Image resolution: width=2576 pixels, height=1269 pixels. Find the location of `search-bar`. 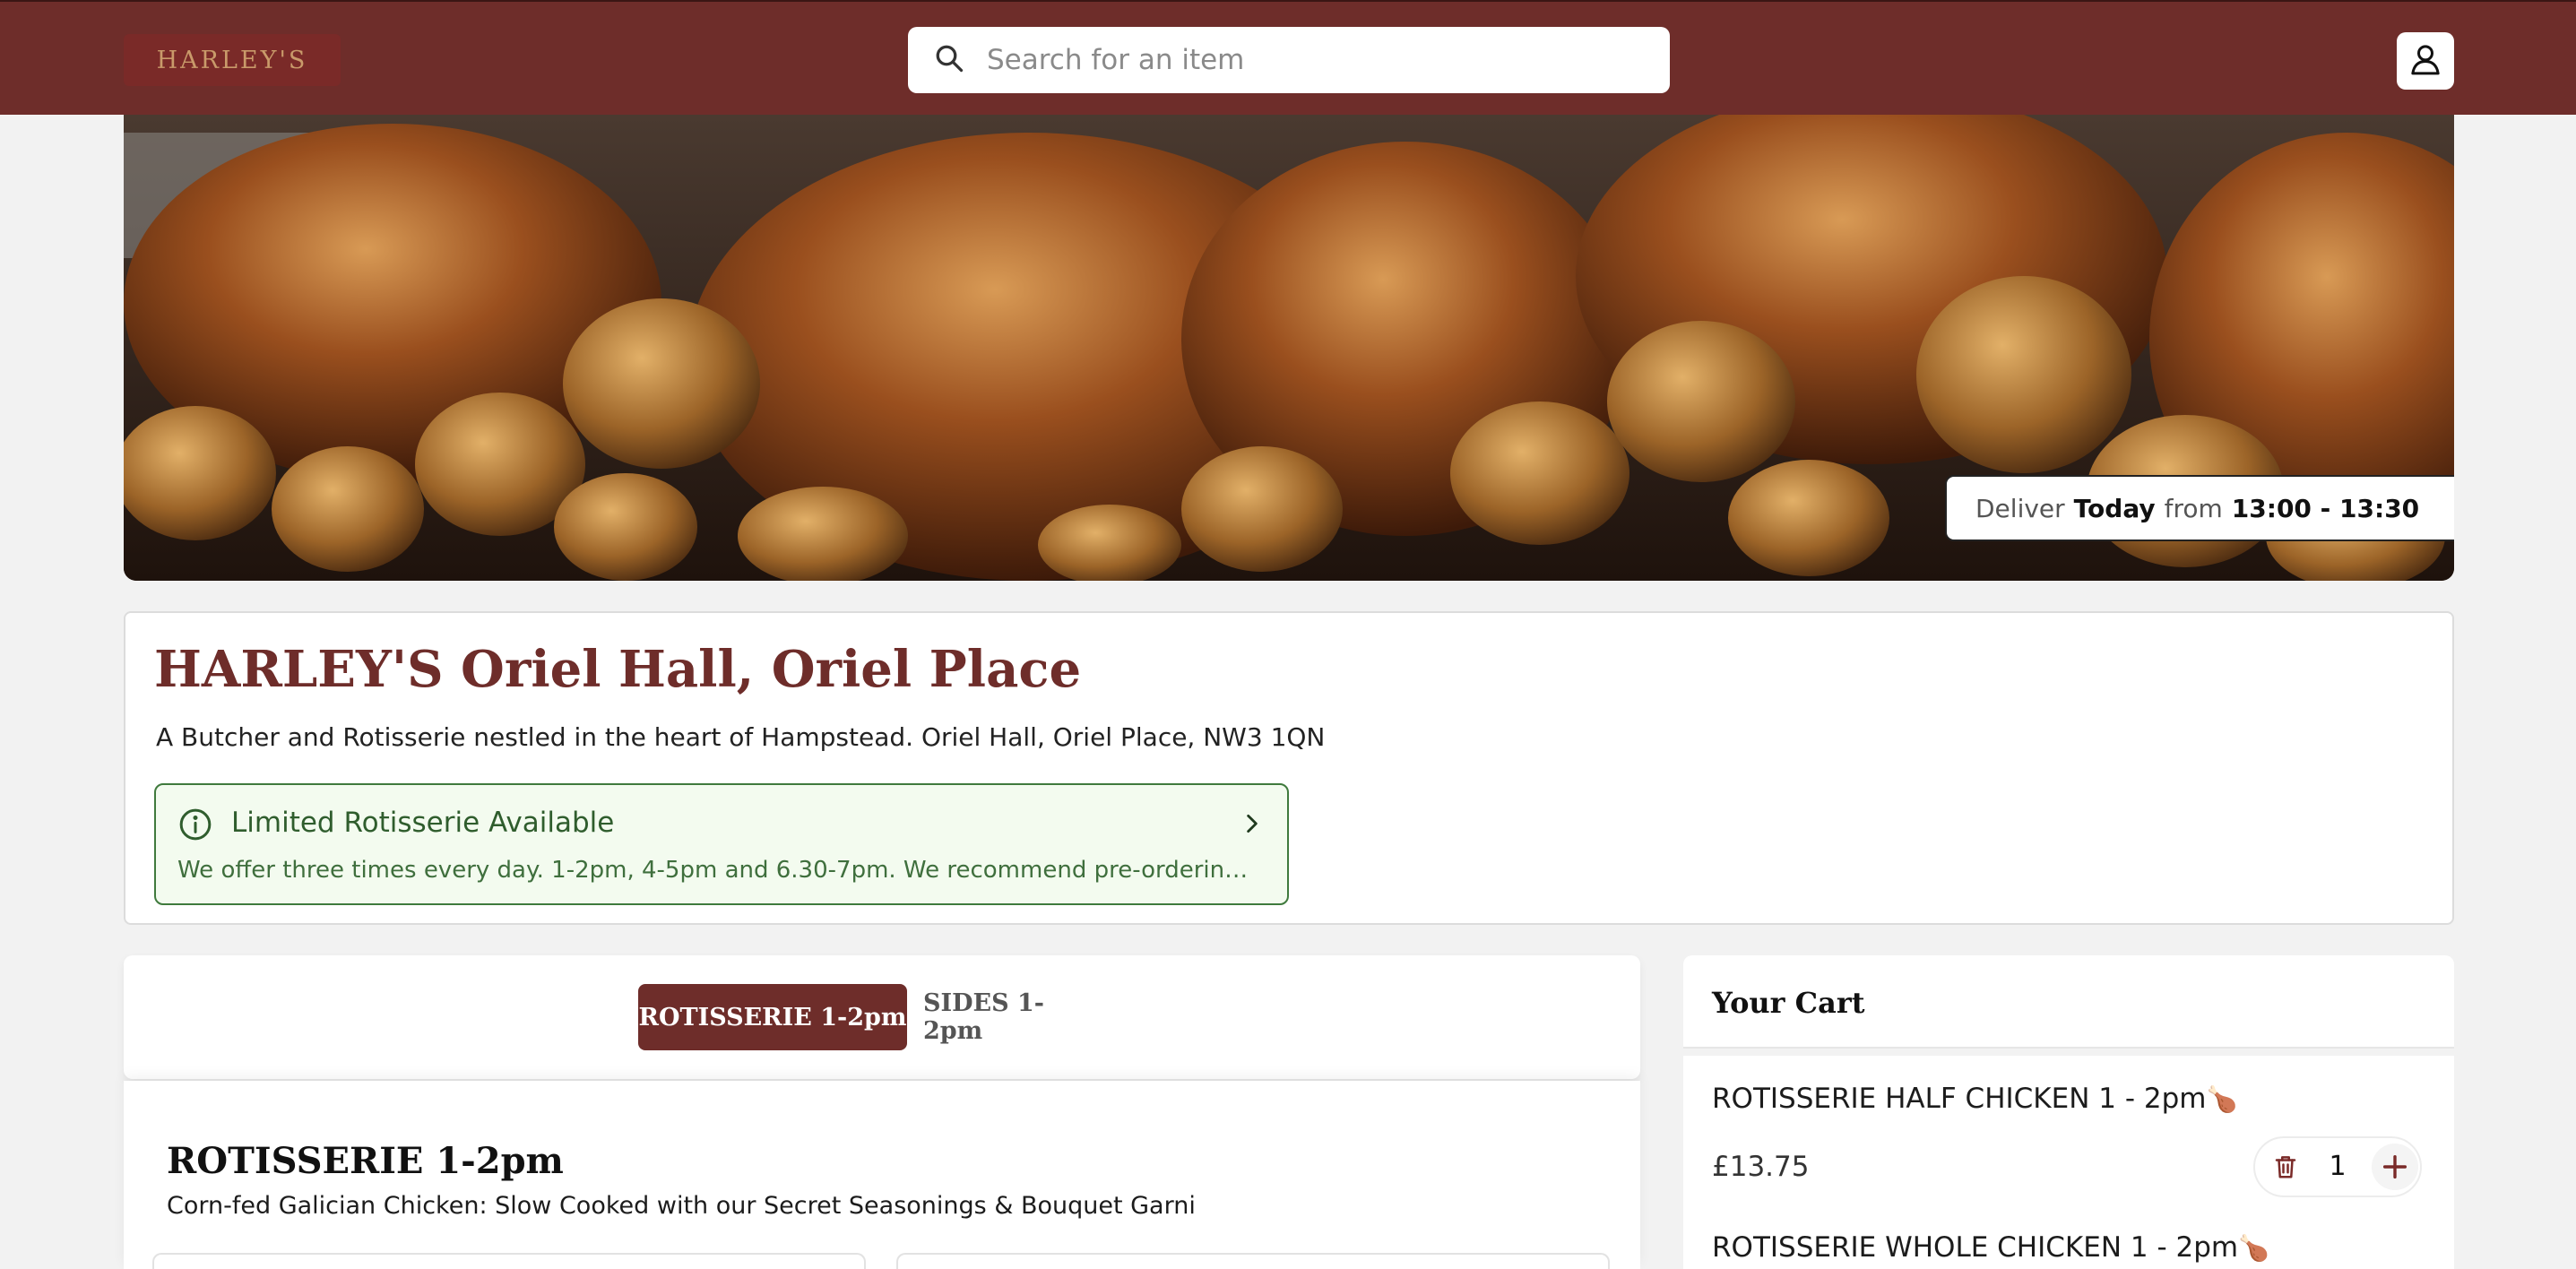

search-bar is located at coordinates (1289, 60).